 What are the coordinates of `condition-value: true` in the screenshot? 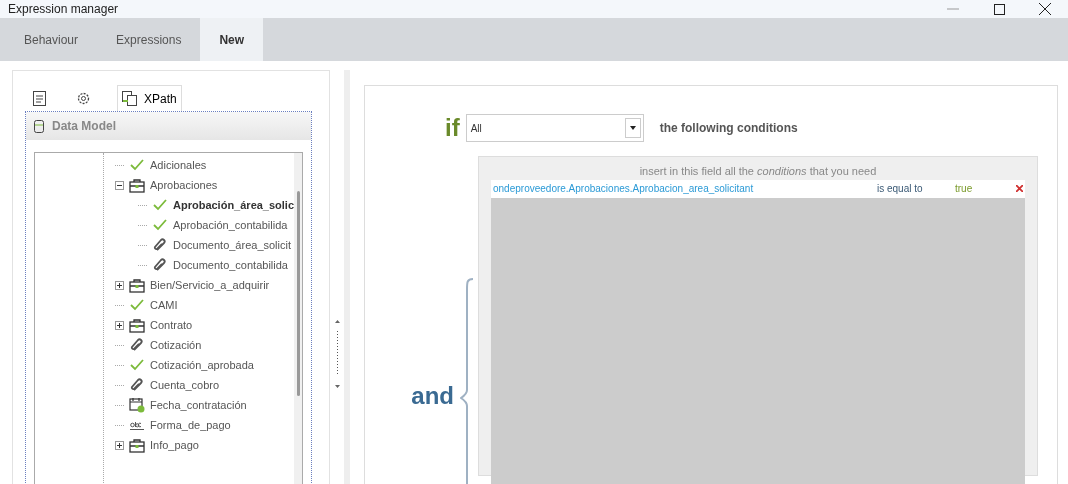 It's located at (964, 189).